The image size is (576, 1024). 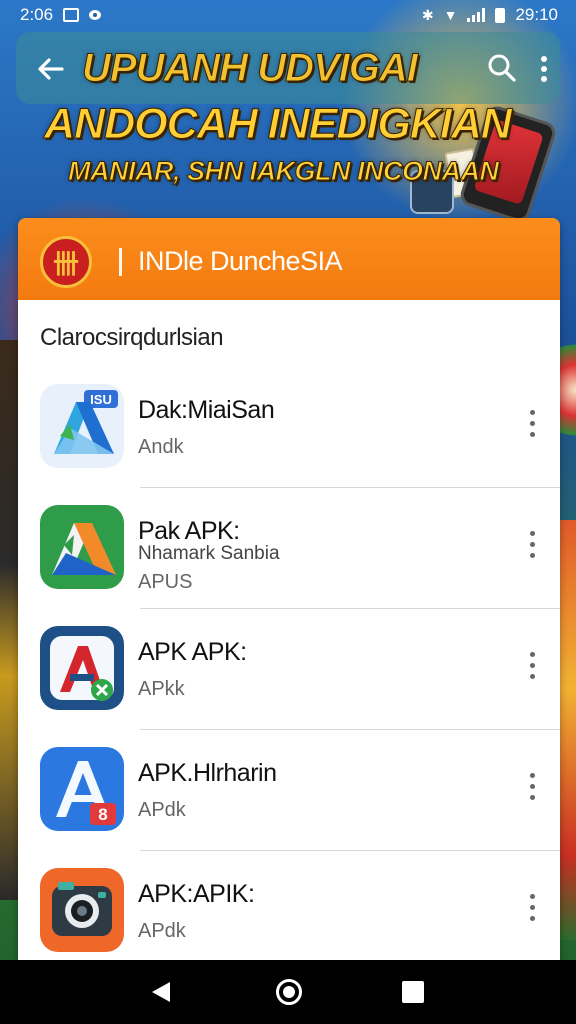 What do you see at coordinates (37, 14) in the screenshot?
I see `status-time: 2:06` at bounding box center [37, 14].